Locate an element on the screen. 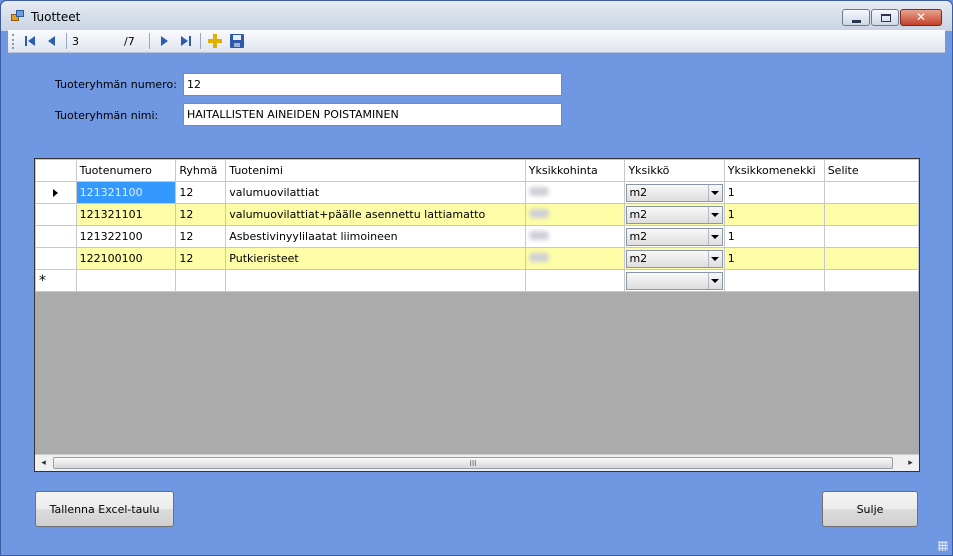  cell-tuotenimi: Putkieristeet is located at coordinates (375, 258).